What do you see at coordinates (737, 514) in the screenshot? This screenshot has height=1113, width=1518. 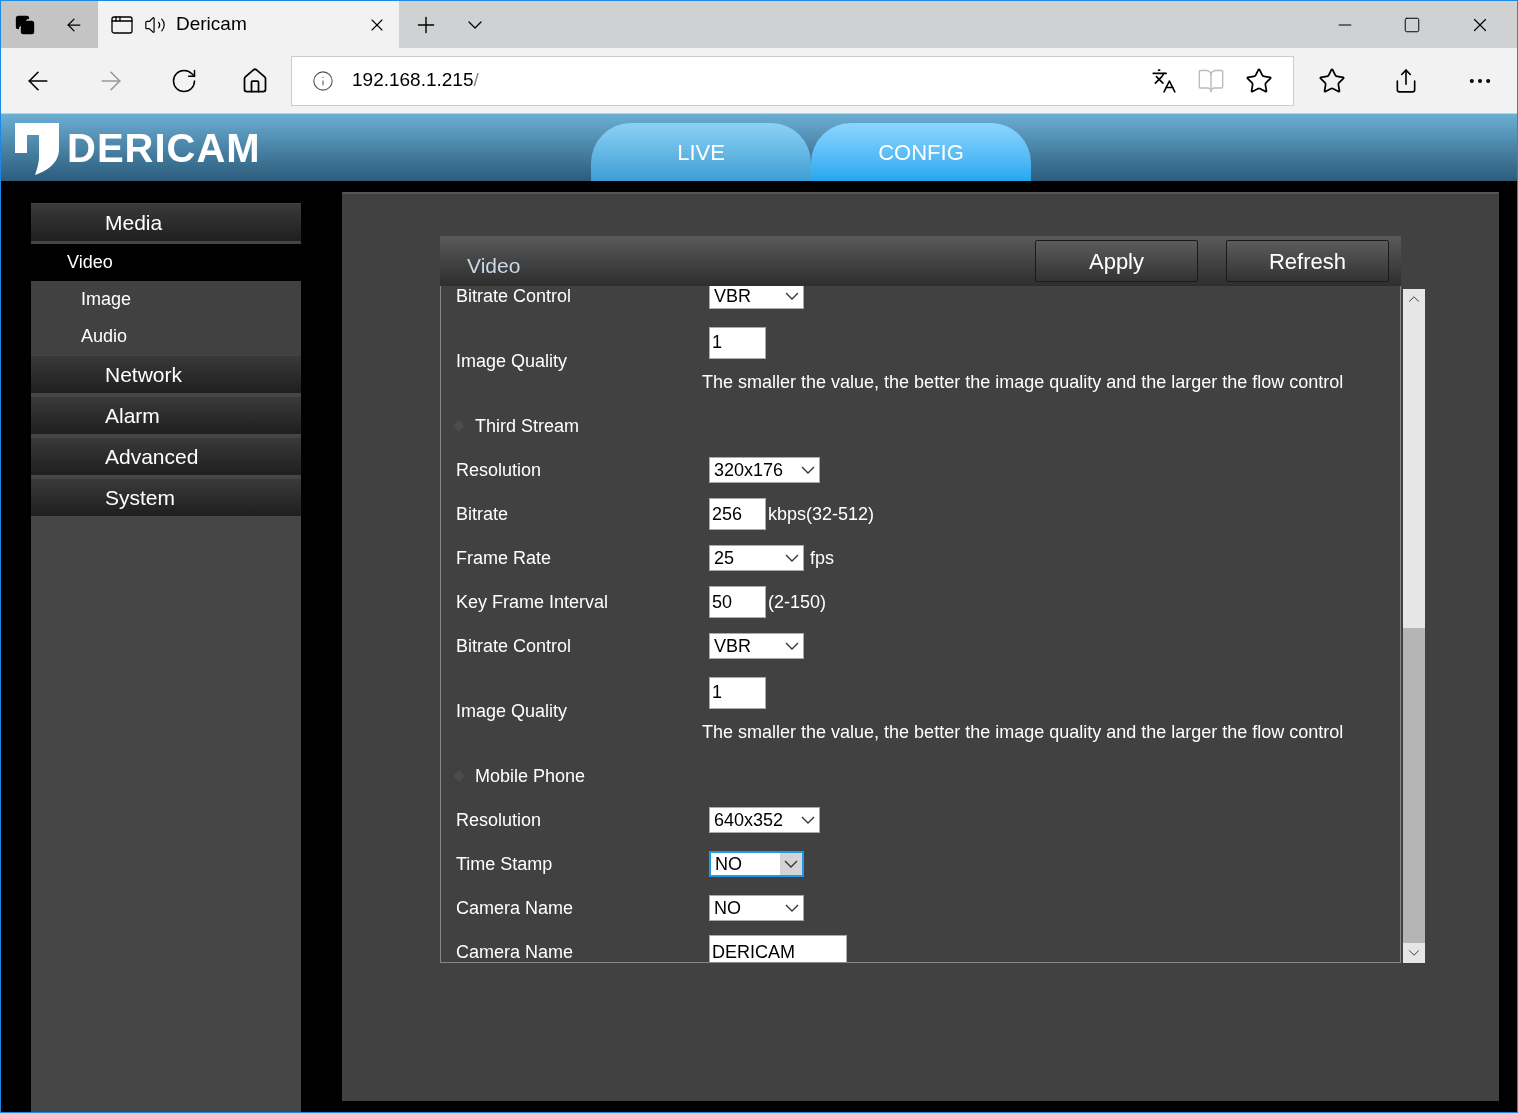 I see `input-field: 256` at bounding box center [737, 514].